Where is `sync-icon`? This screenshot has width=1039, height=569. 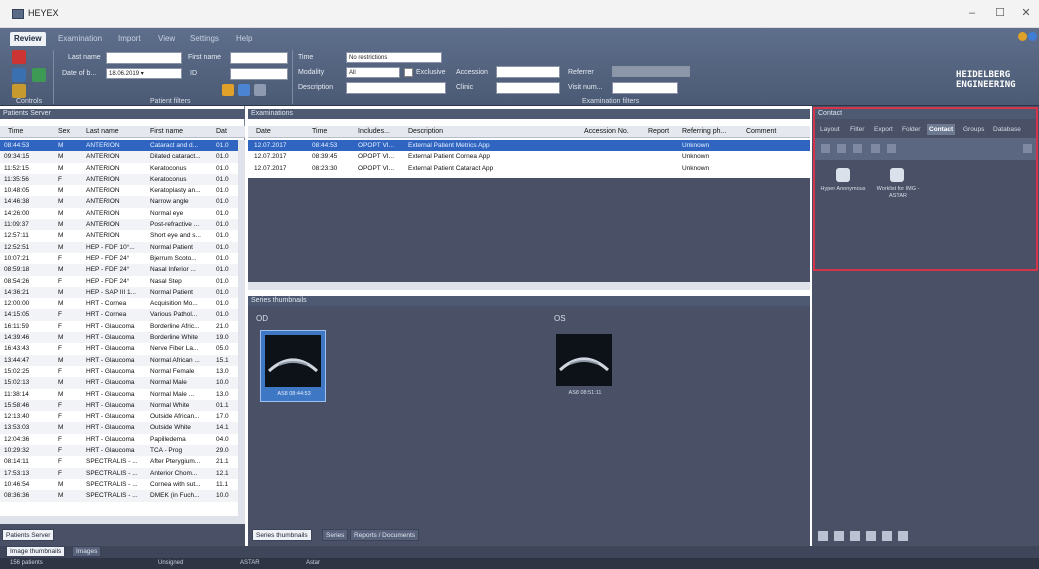
sync-icon is located at coordinates (39, 75).